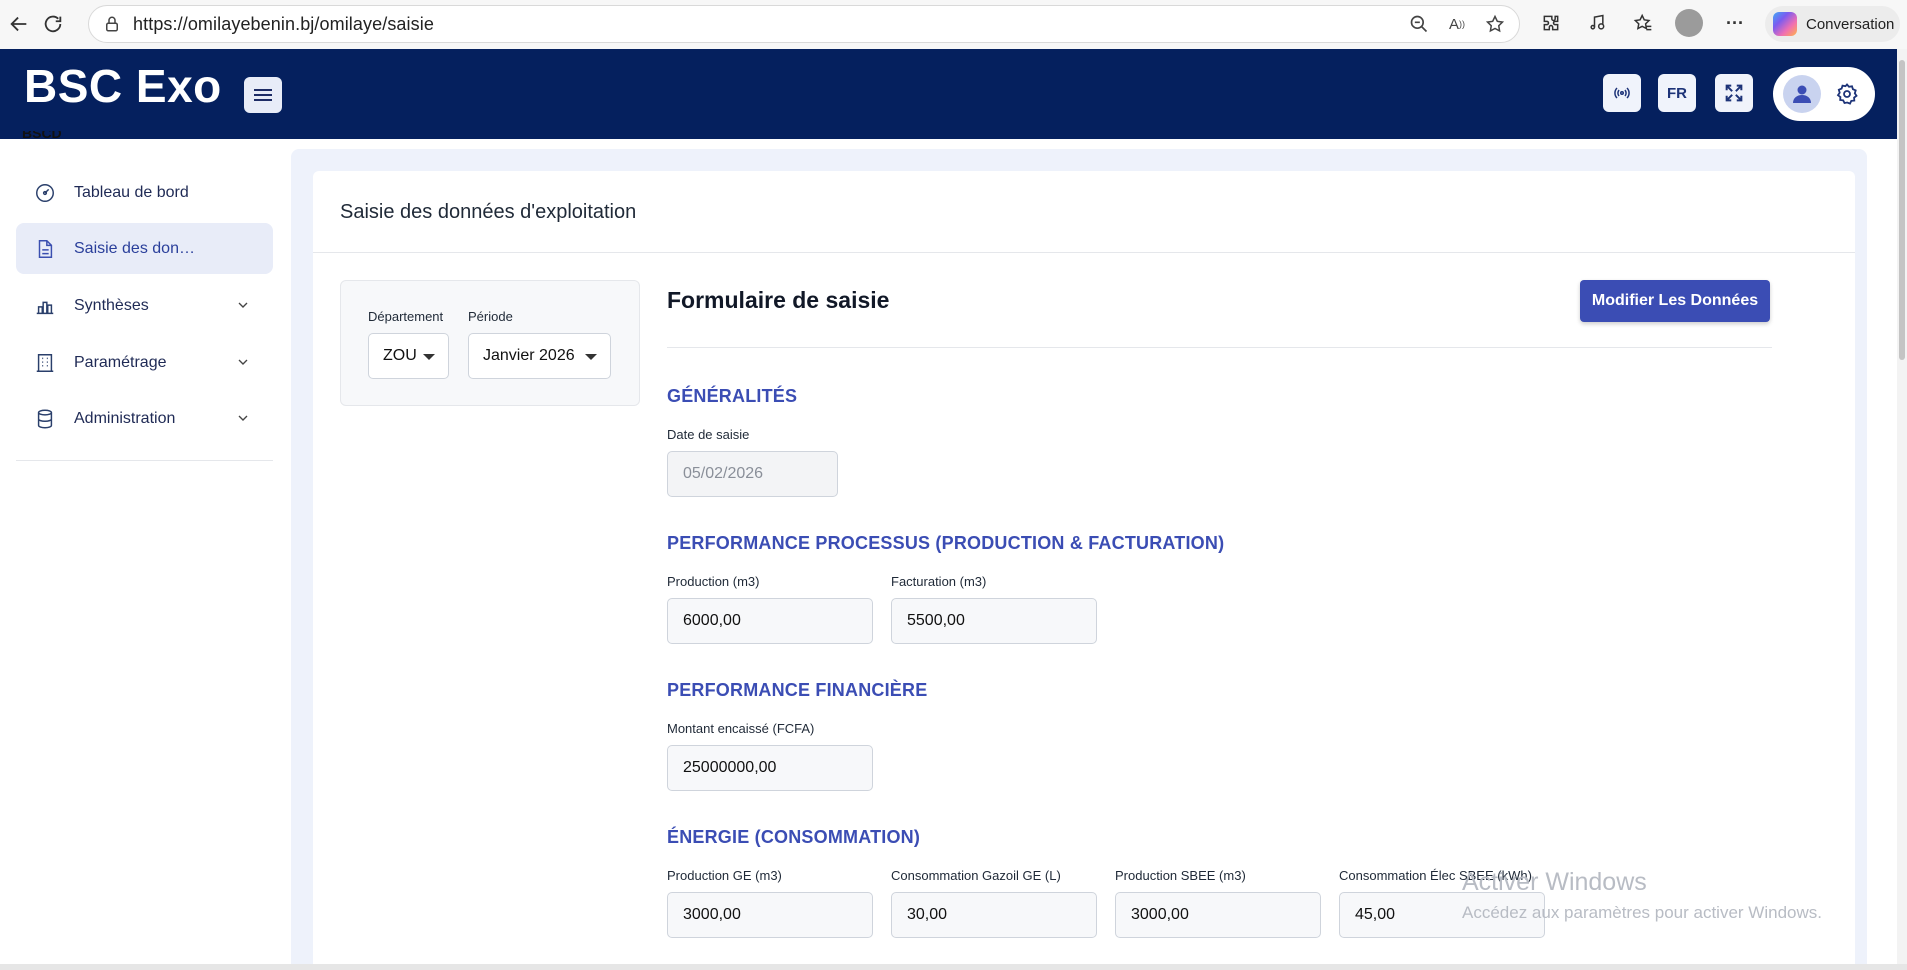 The width and height of the screenshot is (1907, 970). Describe the element at coordinates (1643, 23) in the screenshot. I see `favorites-icon` at that location.